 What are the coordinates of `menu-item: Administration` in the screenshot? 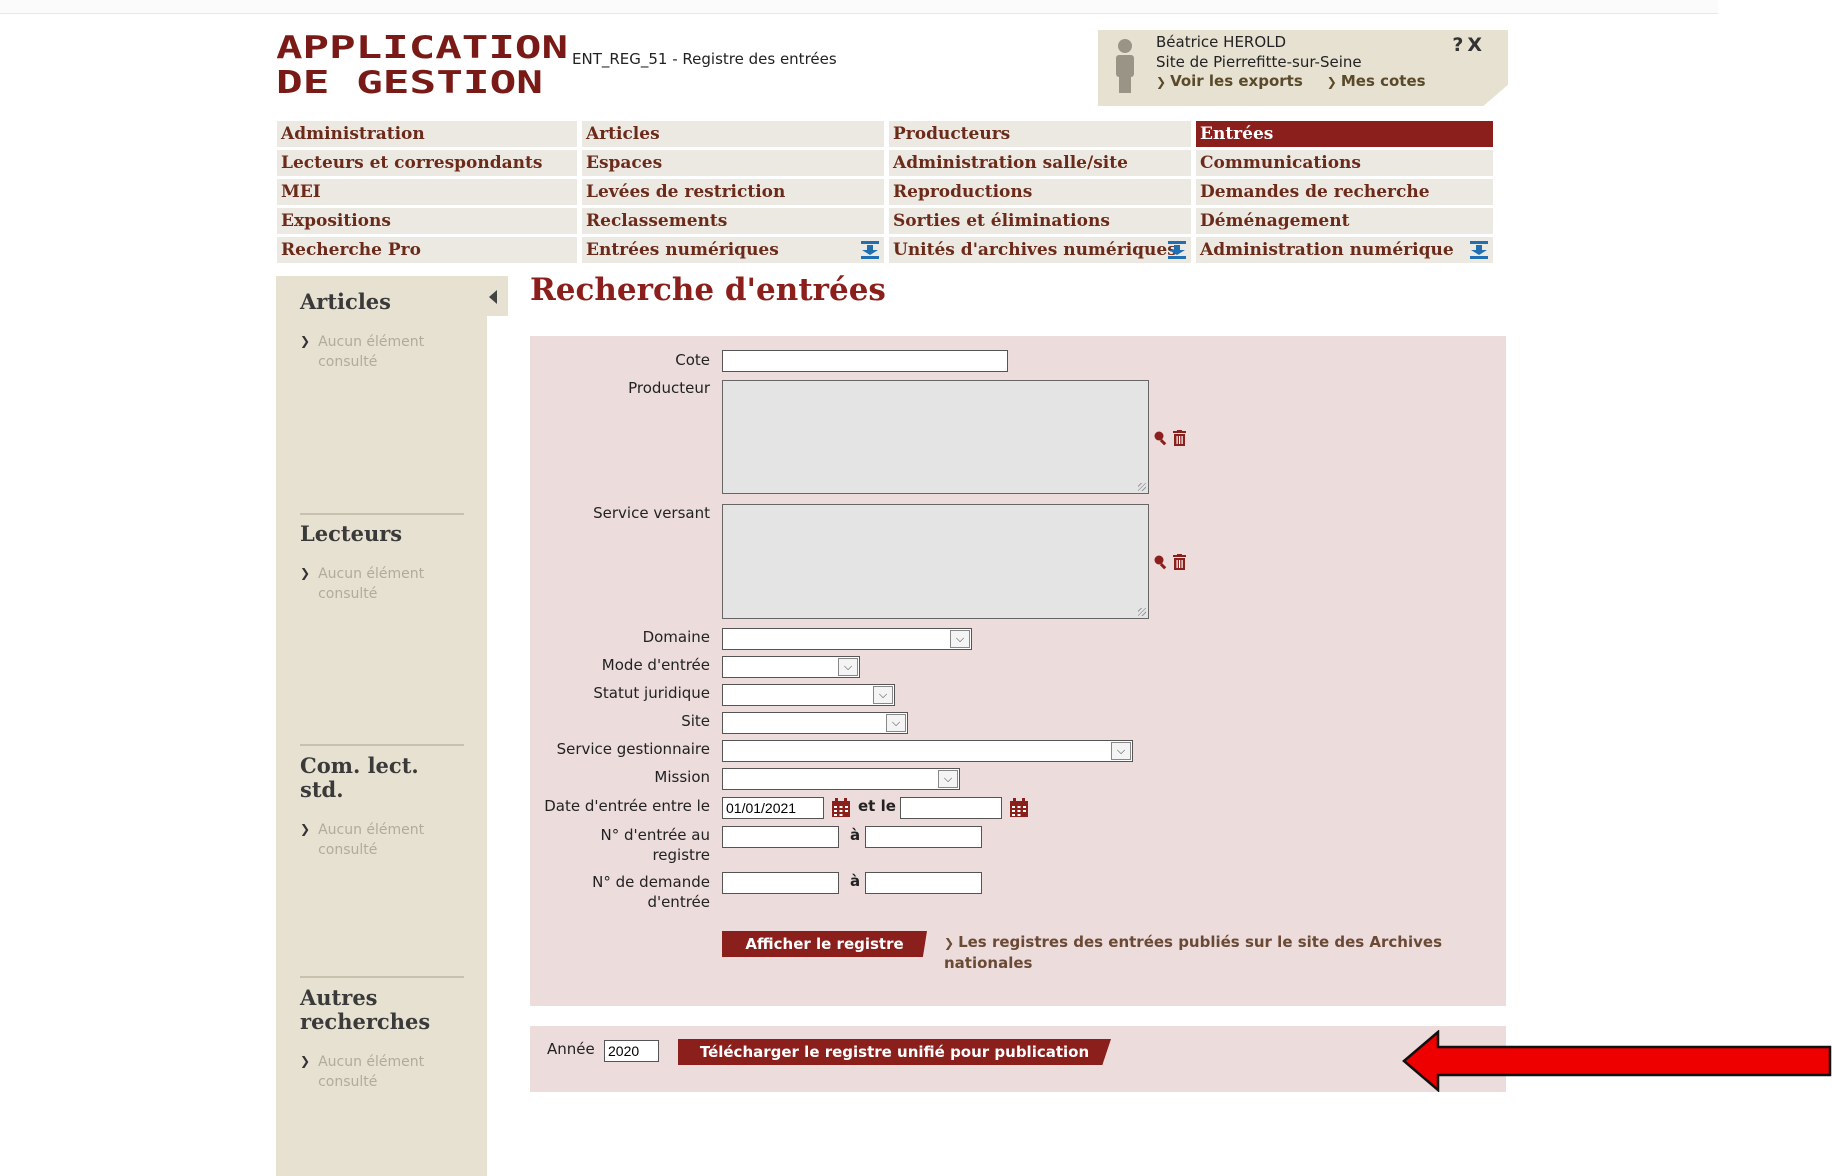 It's located at (427, 134).